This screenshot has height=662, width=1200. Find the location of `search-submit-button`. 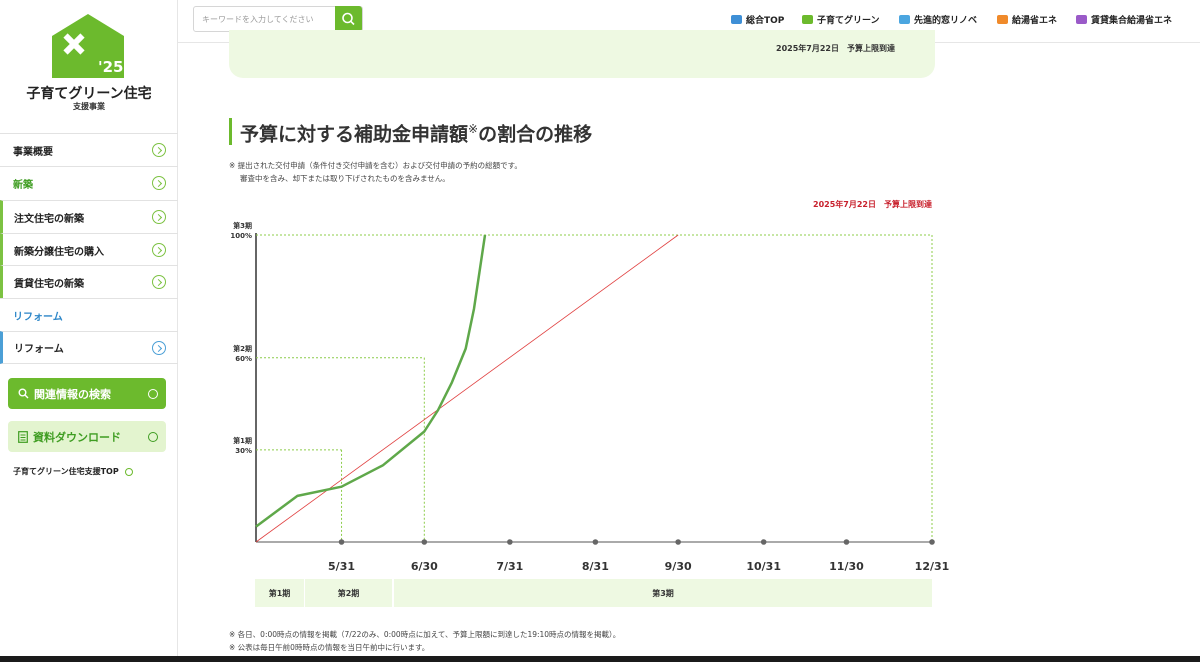

search-submit-button is located at coordinates (348, 19).